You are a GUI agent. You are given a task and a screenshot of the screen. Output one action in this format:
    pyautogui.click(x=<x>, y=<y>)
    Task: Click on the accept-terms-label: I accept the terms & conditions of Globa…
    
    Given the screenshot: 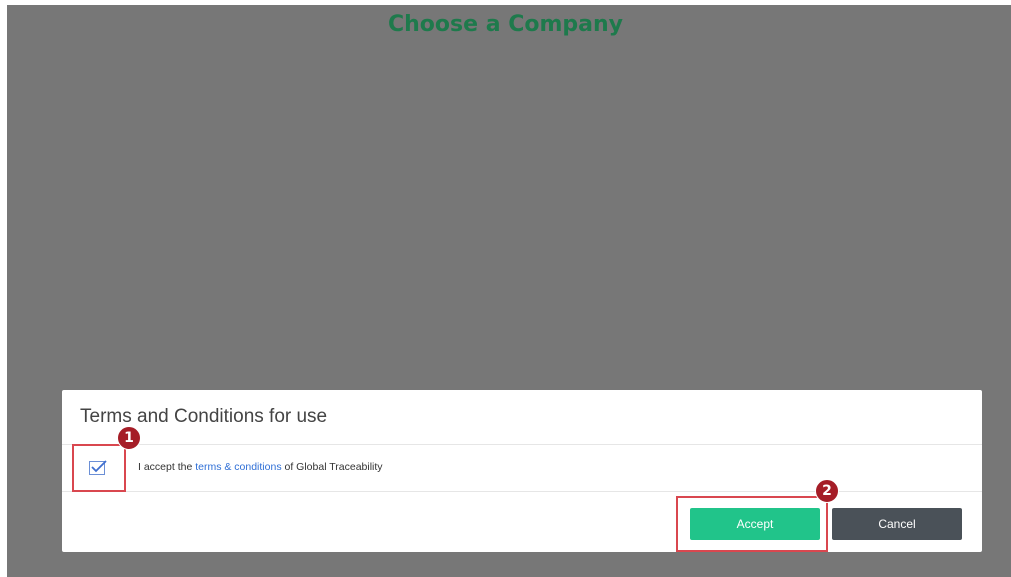 What is the action you would take?
    pyautogui.click(x=260, y=467)
    